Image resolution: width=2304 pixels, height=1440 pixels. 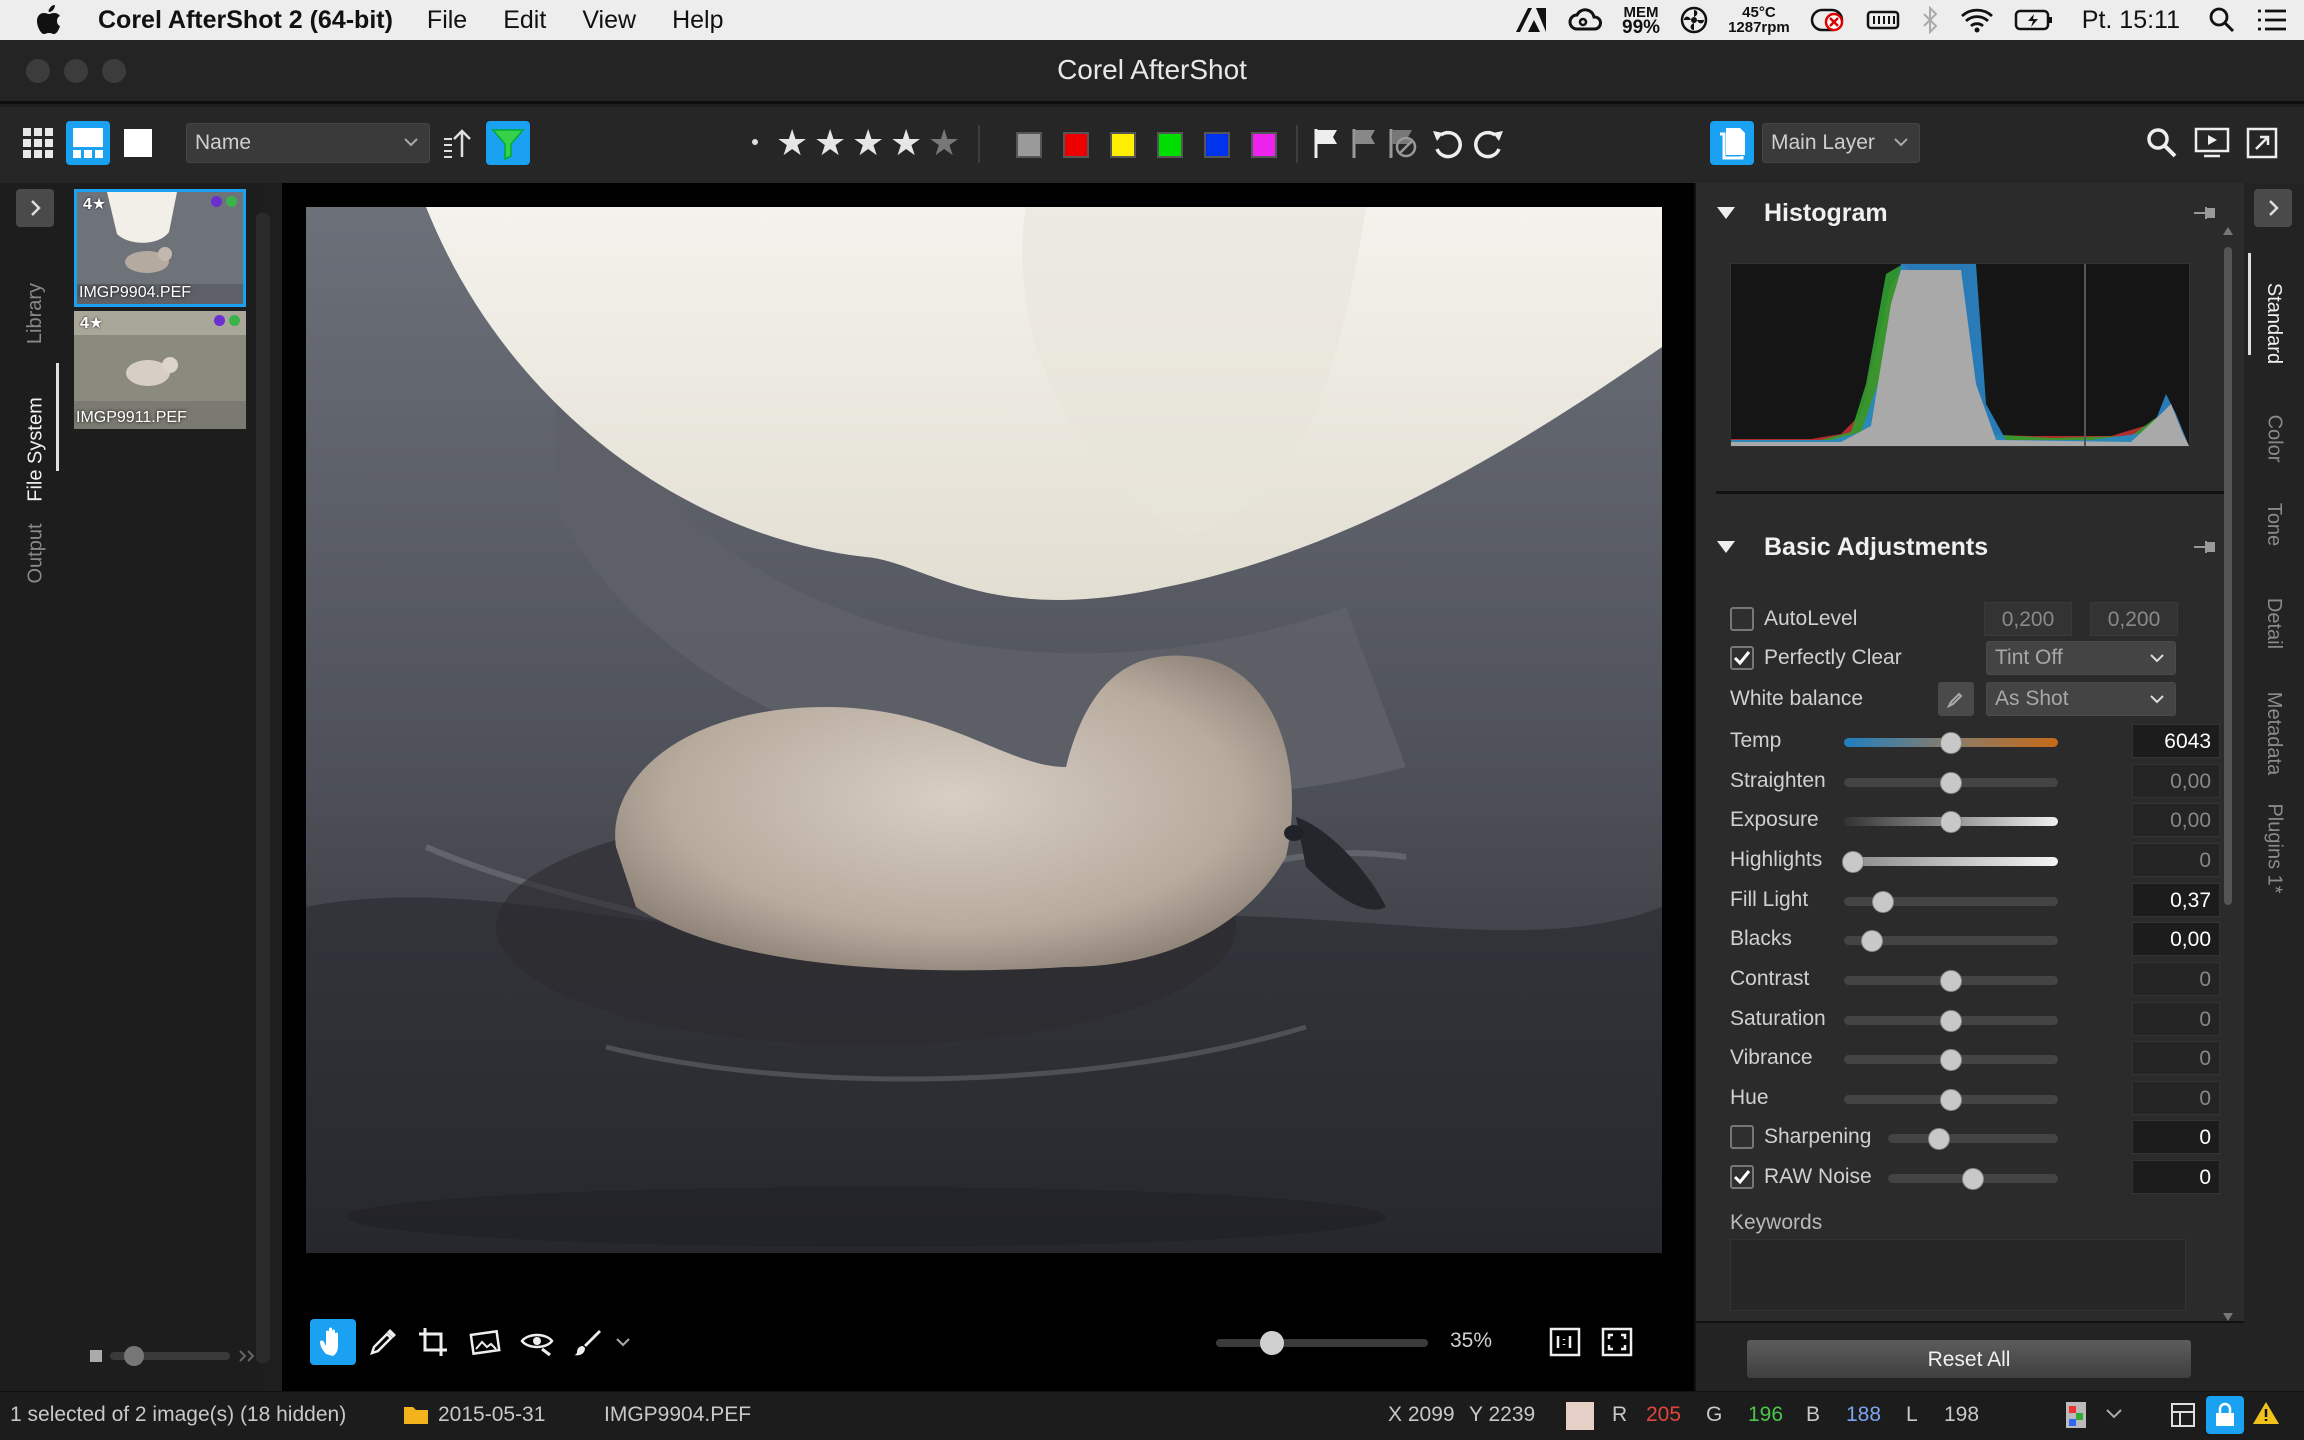 I want to click on contrast-slider-handle, so click(x=1951, y=981).